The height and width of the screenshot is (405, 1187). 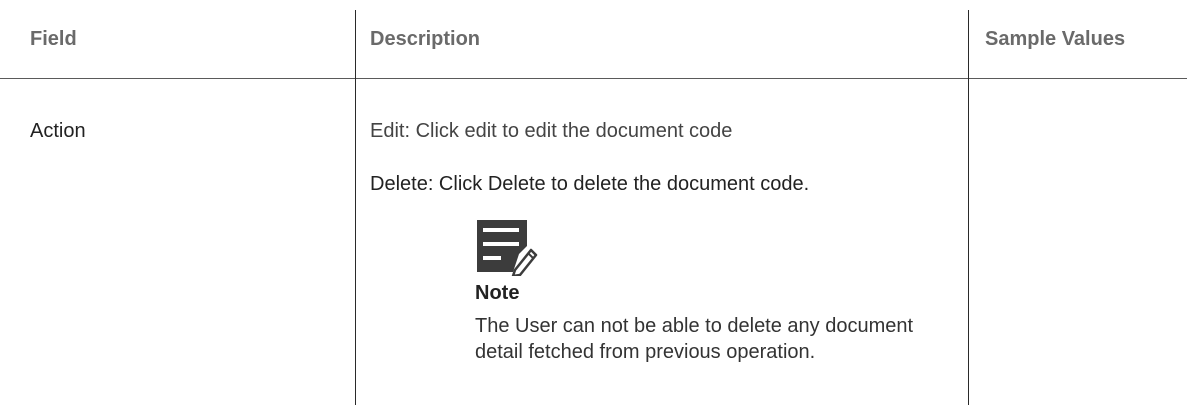 I want to click on note-title: Note, so click(x=497, y=293).